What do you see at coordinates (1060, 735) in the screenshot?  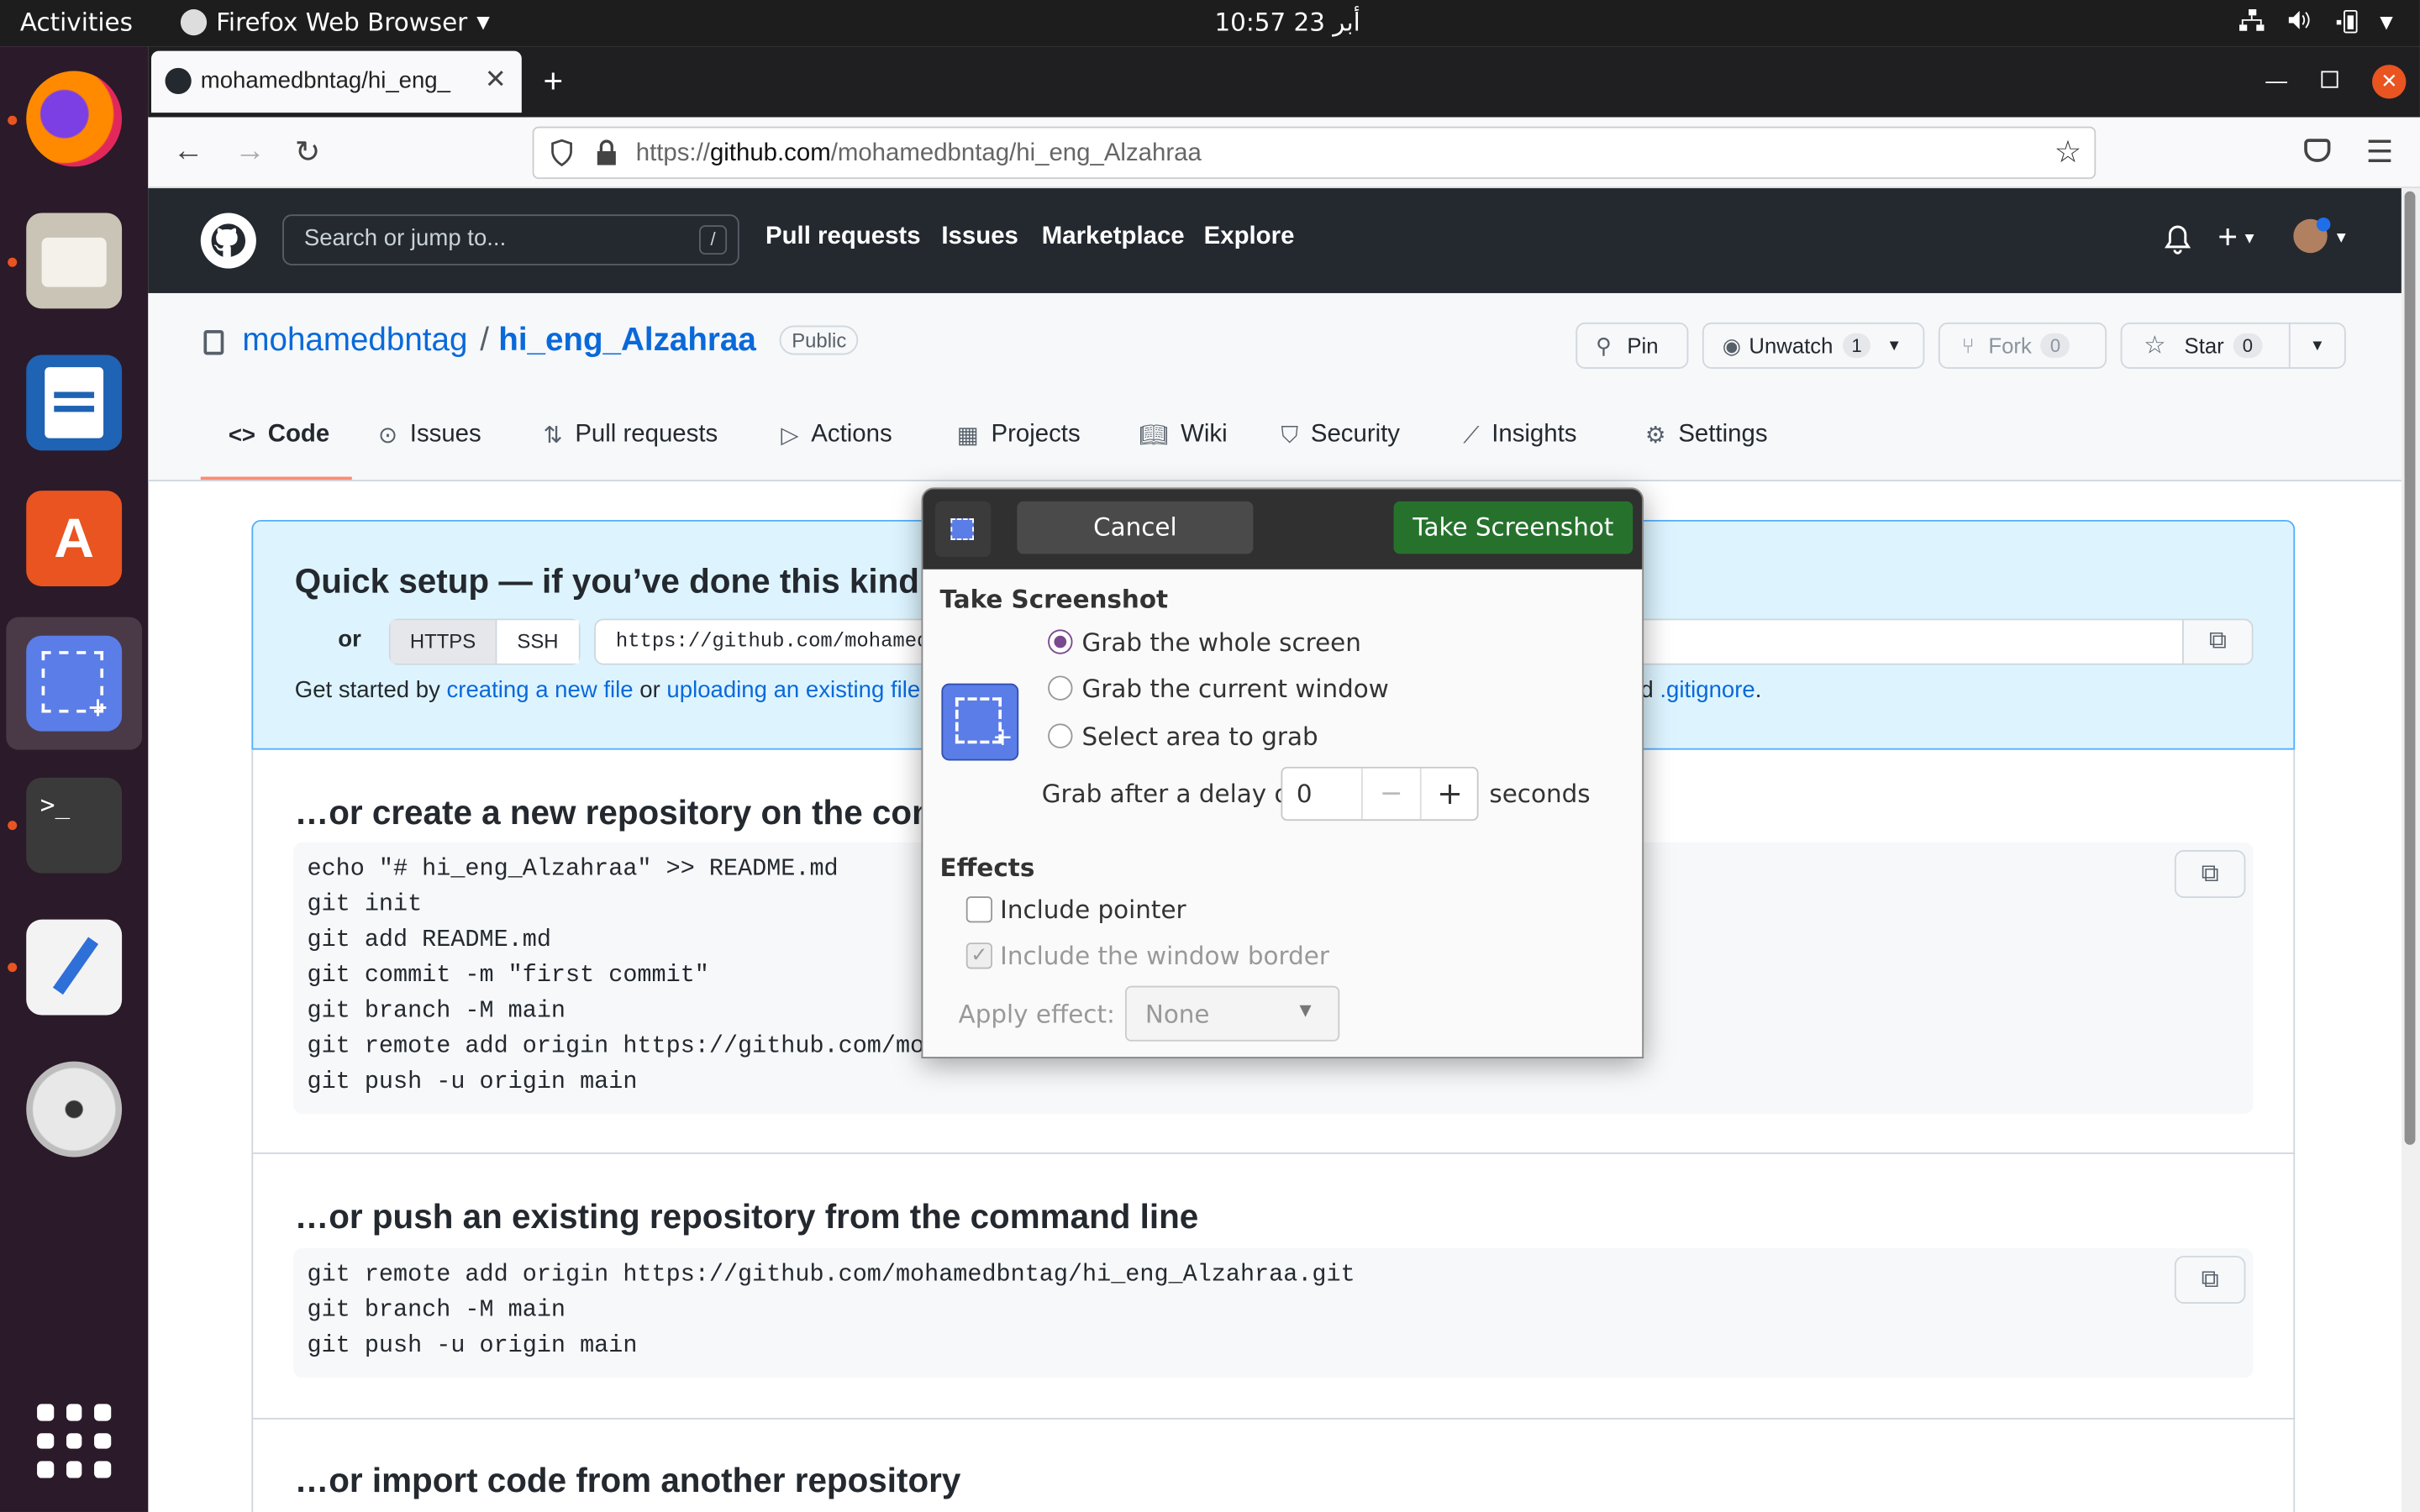 I see `select-area-radio` at bounding box center [1060, 735].